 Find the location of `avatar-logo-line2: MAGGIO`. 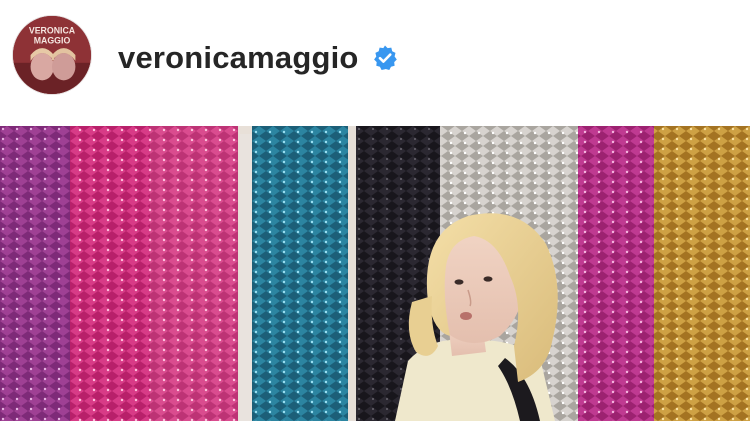

avatar-logo-line2: MAGGIO is located at coordinates (52, 40).